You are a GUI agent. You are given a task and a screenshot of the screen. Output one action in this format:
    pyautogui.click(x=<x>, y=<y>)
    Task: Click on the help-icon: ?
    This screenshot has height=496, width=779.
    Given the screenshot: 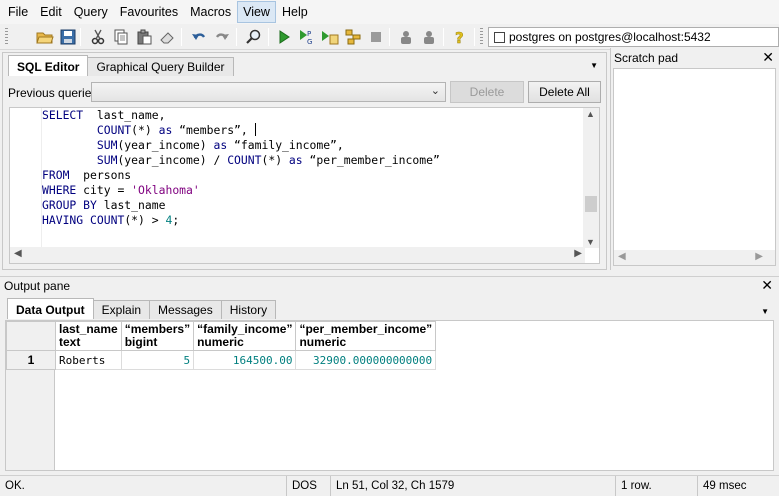 What is the action you would take?
    pyautogui.click(x=460, y=37)
    